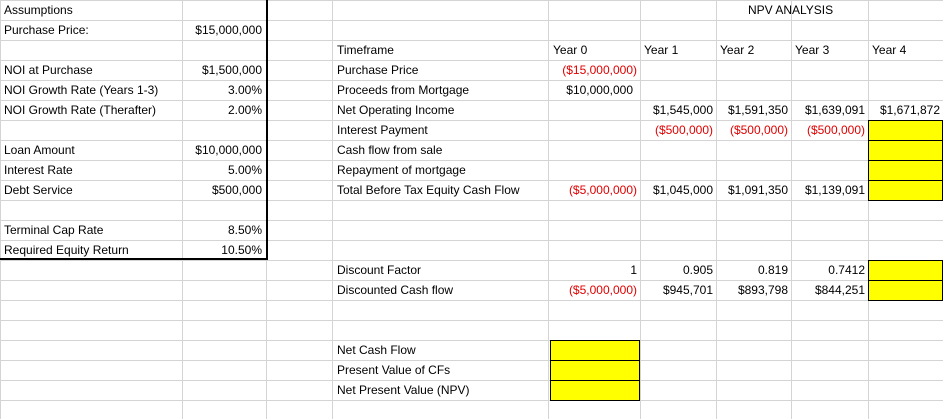 This screenshot has width=943, height=419. What do you see at coordinates (752, 110) in the screenshot?
I see `noi-y2: $1,591,350` at bounding box center [752, 110].